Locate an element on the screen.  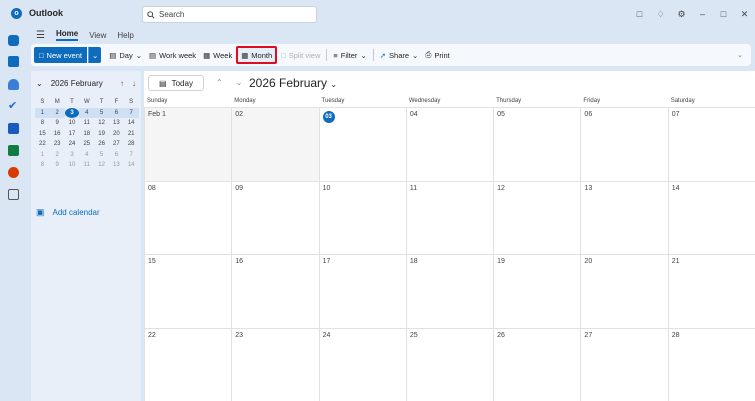
day-cell: 28 is located at coordinates (711, 364).